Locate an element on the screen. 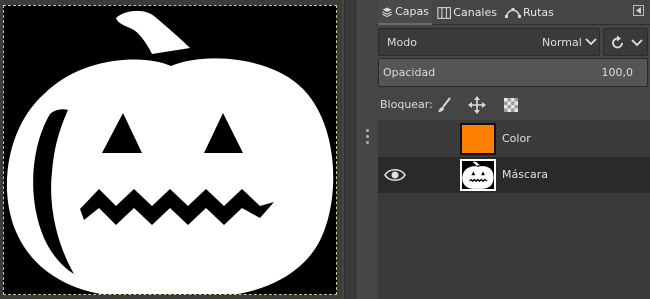  tab-paths: Rutas is located at coordinates (530, 12).